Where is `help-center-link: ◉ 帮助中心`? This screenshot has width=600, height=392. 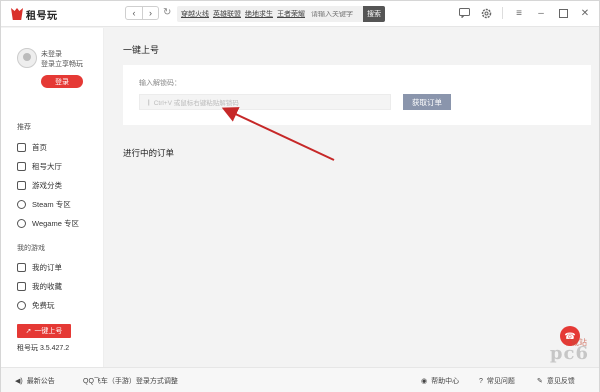
help-center-link: ◉ 帮助中心 is located at coordinates (440, 381).